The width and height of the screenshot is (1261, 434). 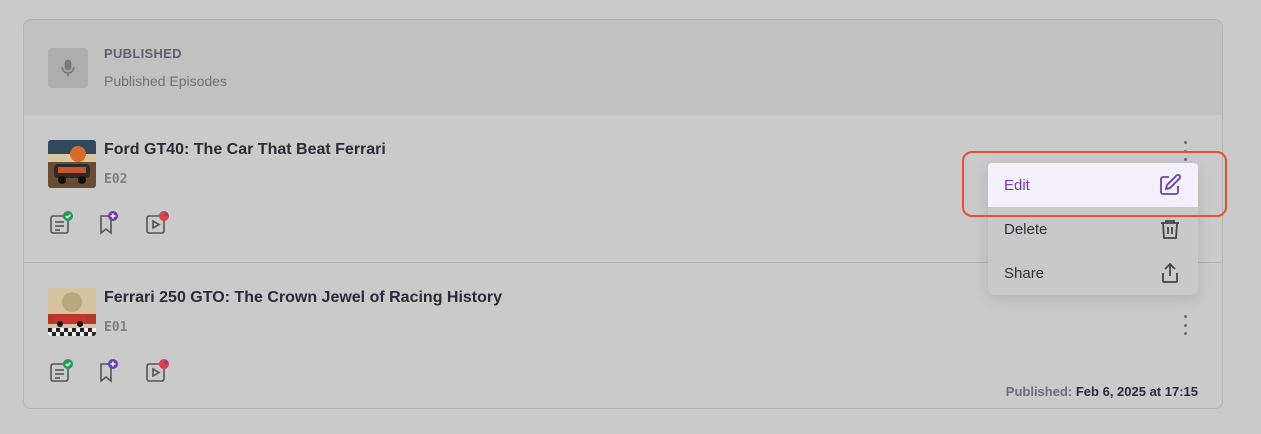 I want to click on episode-title: Ford GT40: The Car That Beat Ferrari, so click(x=245, y=150).